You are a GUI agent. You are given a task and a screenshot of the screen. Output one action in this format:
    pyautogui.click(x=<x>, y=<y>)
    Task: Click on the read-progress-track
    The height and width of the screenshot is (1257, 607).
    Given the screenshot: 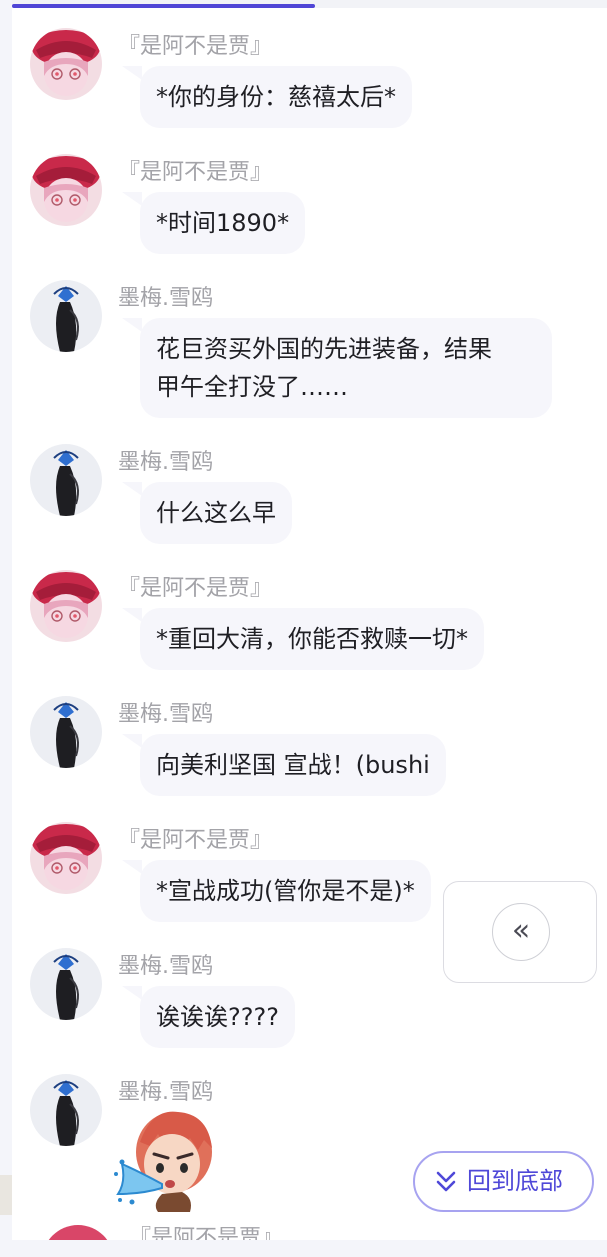 What is the action you would take?
    pyautogui.click(x=309, y=4)
    